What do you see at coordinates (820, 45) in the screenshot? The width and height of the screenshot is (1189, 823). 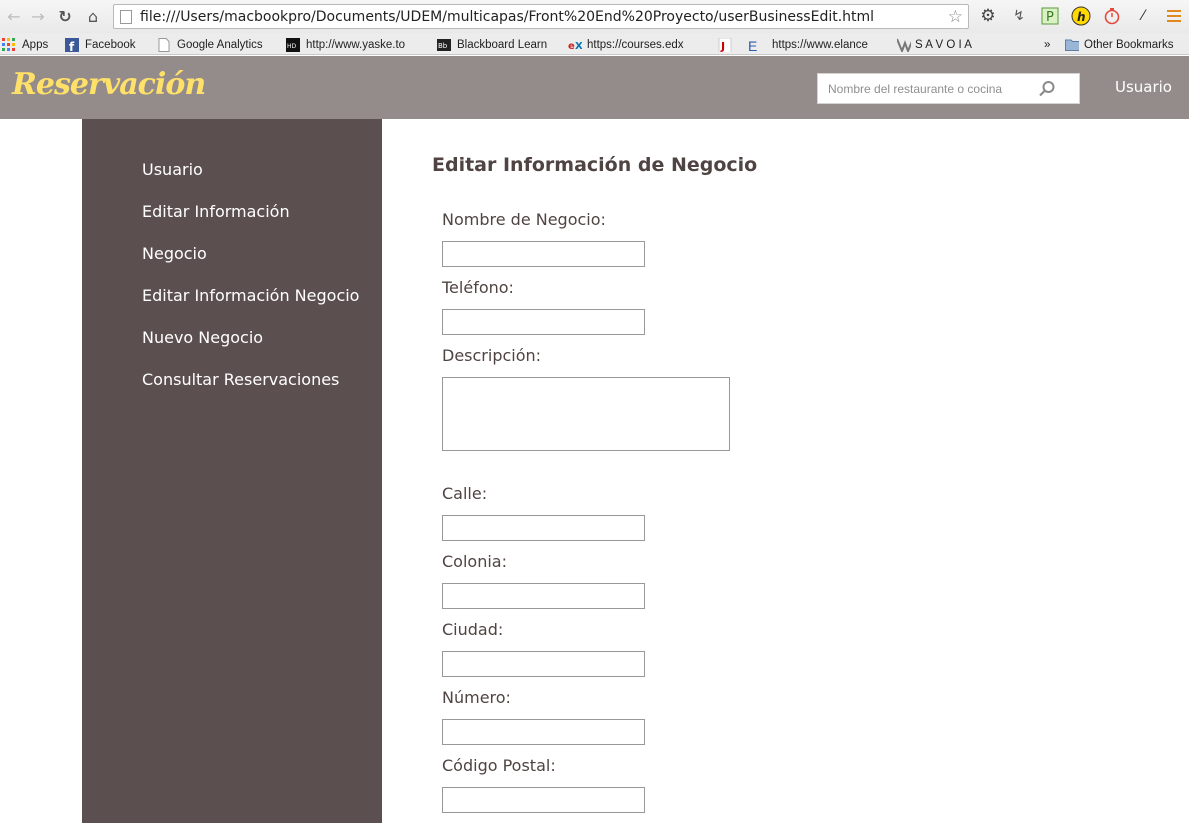 I see `bookmark-label: https://www.elance` at bounding box center [820, 45].